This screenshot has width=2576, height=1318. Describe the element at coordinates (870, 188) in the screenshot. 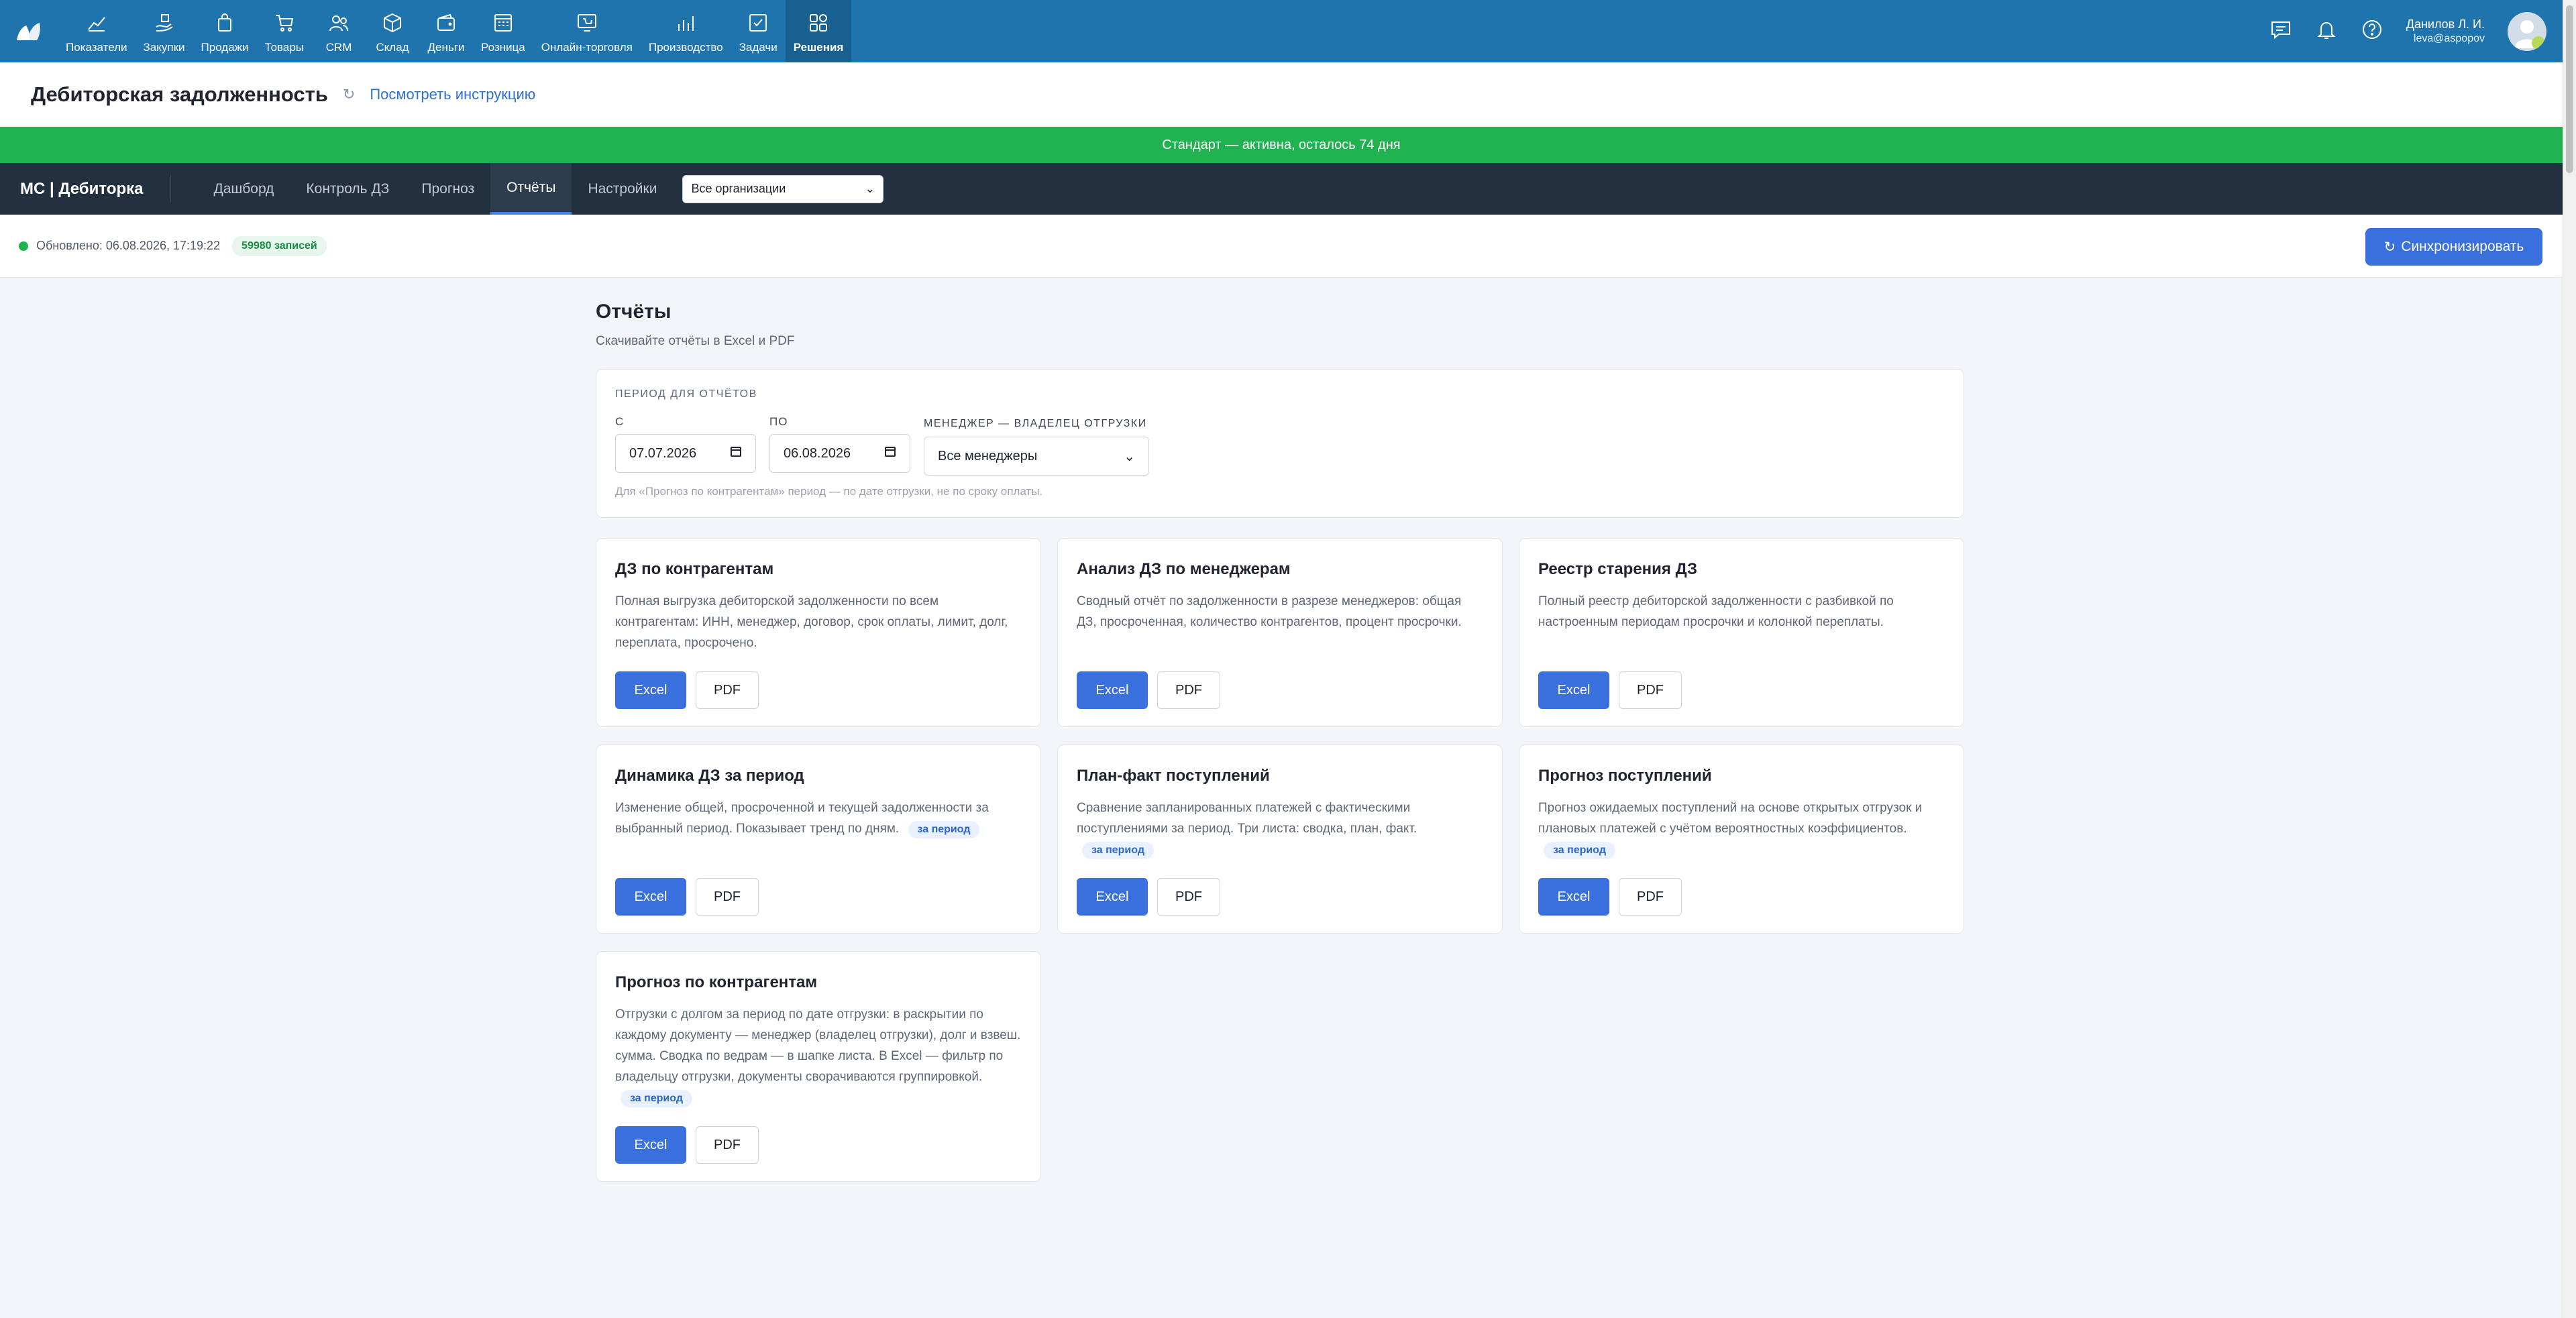

I see `chevron-down-icon: ⌄` at that location.